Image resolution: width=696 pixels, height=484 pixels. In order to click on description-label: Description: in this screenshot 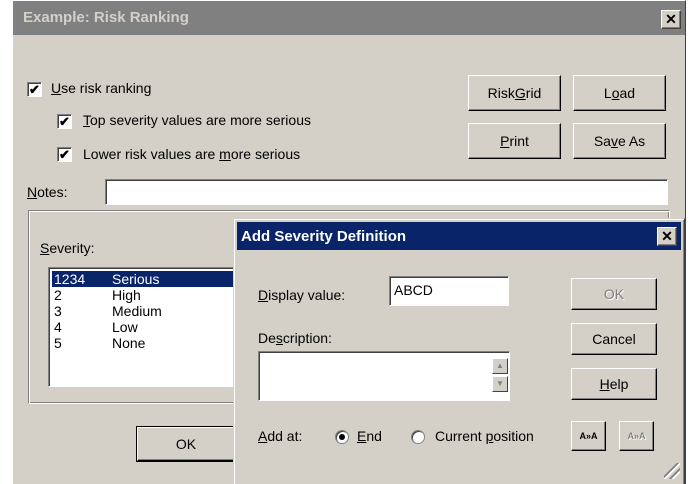, I will do `click(295, 338)`.